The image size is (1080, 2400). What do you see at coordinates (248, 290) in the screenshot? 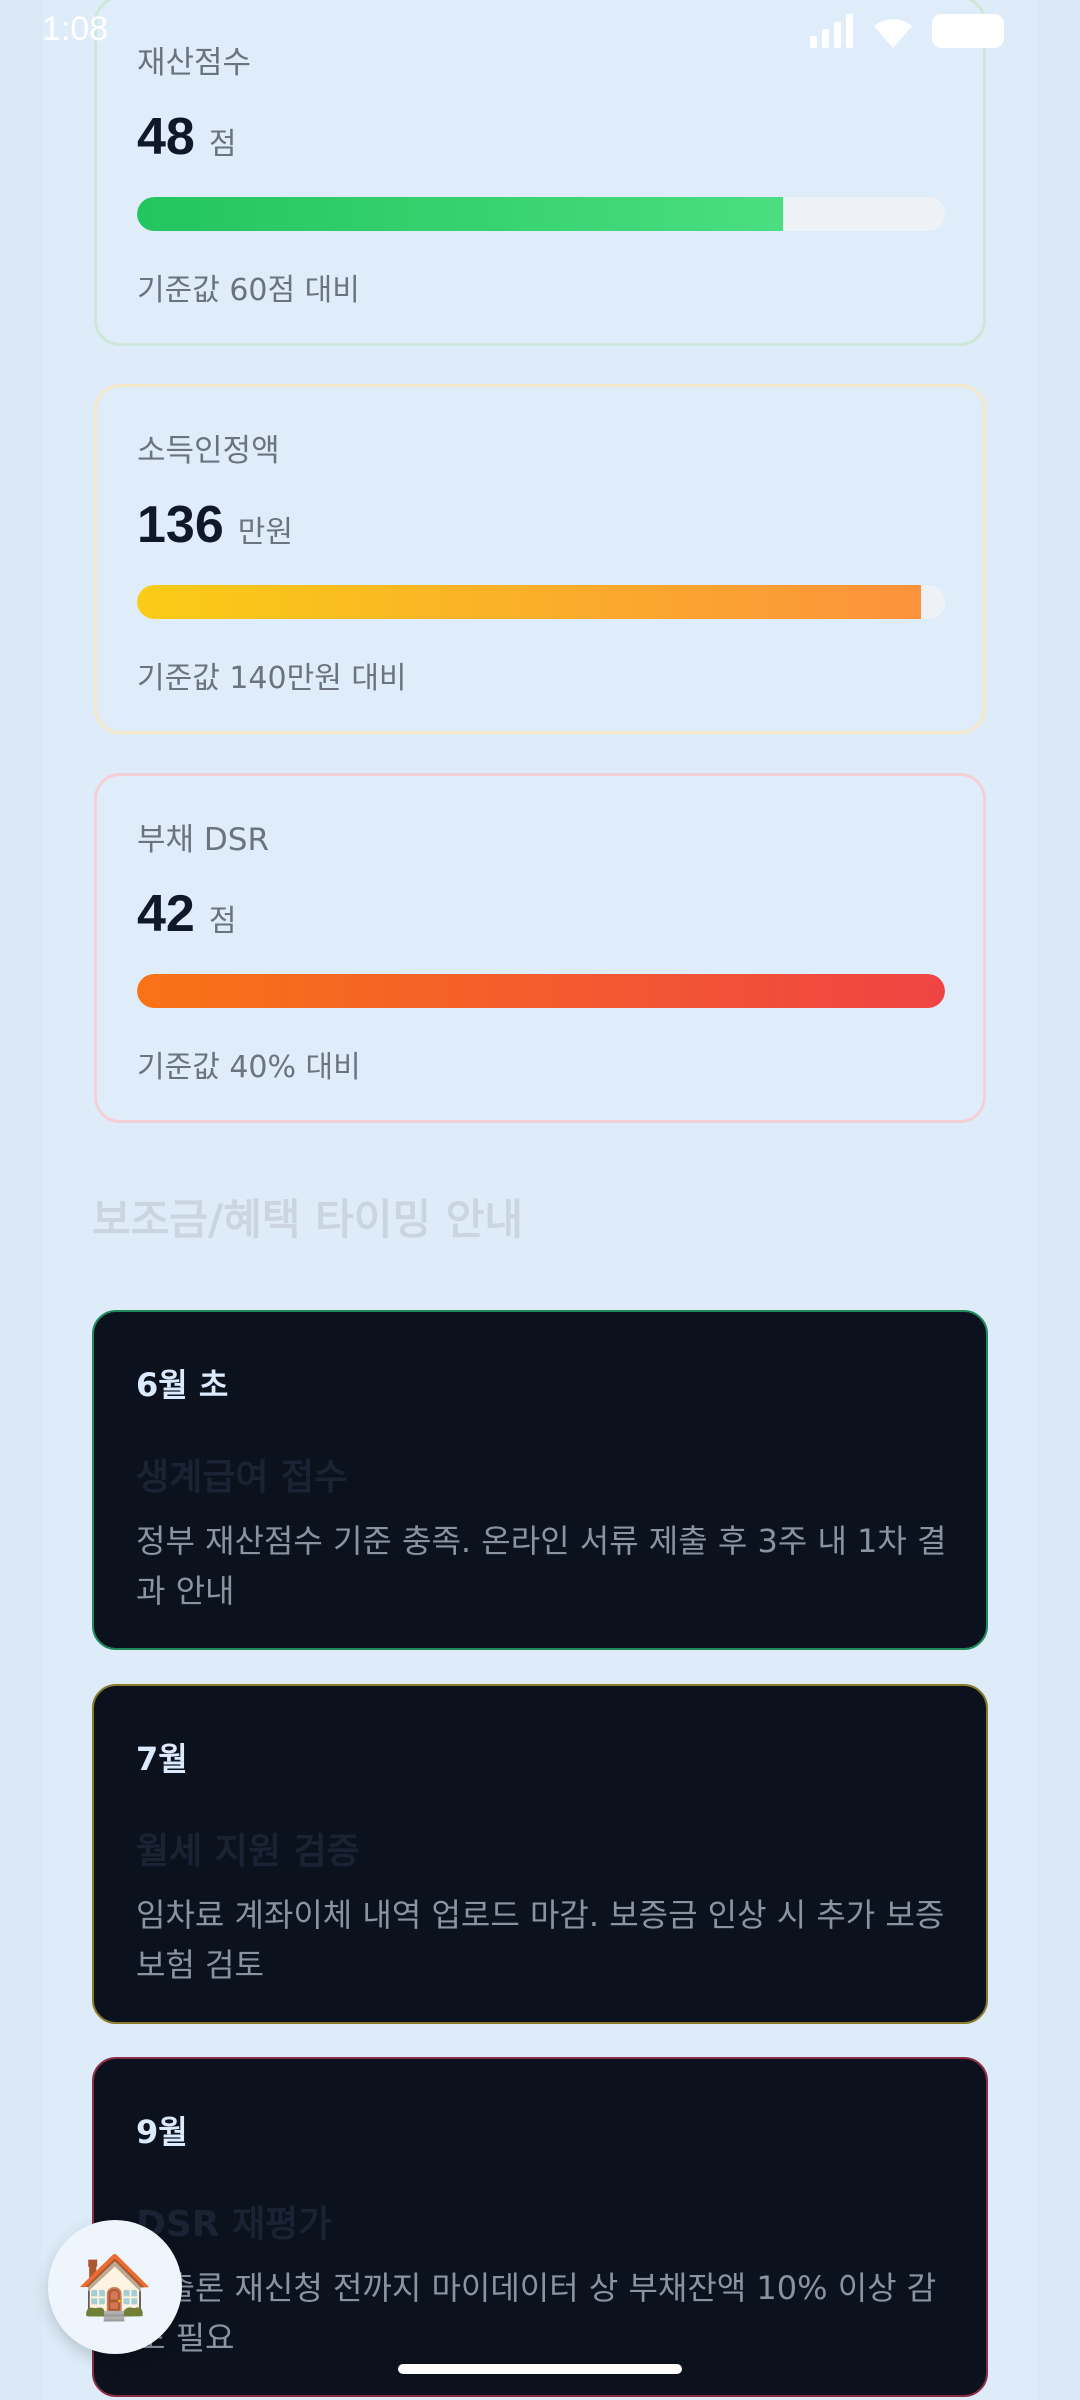
I see `metric-note: 기준값 60점 대비` at bounding box center [248, 290].